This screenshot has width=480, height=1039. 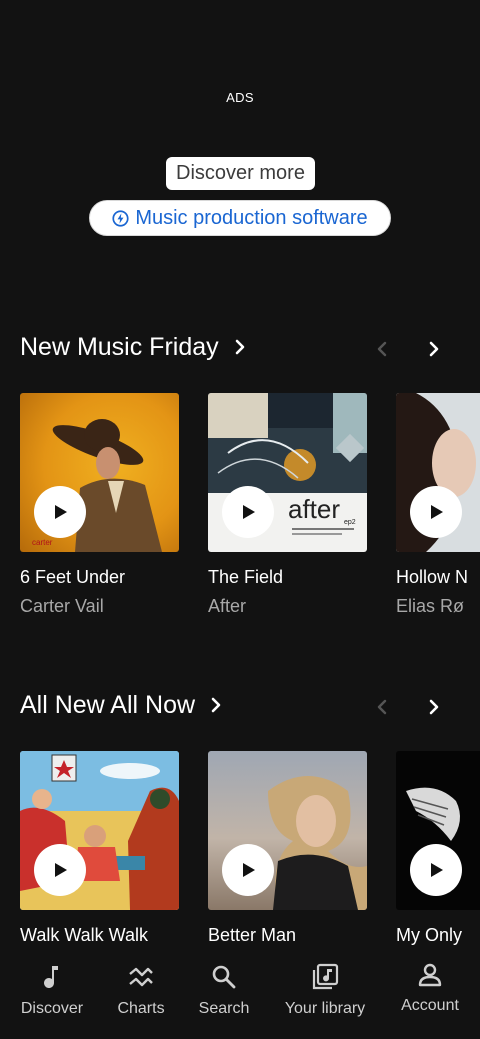 What do you see at coordinates (99, 472) in the screenshot?
I see `album-cover: carter` at bounding box center [99, 472].